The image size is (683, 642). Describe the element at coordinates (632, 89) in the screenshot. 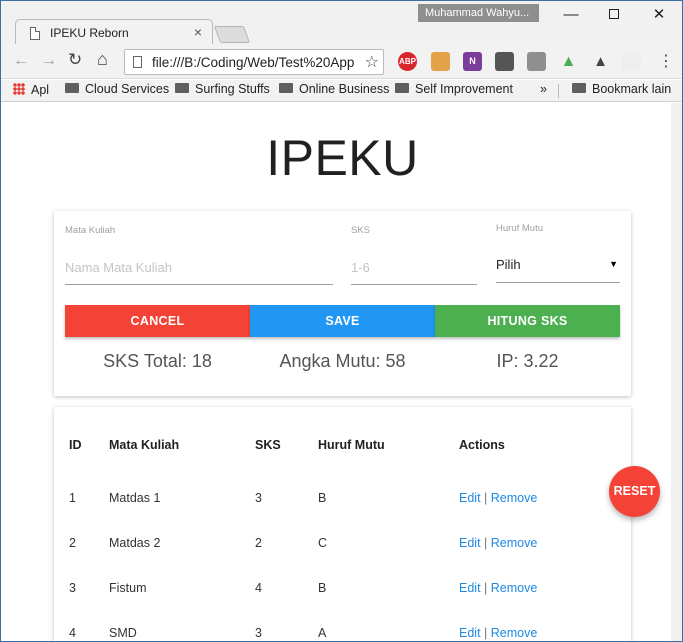

I see `bookmark-label: Bookmark lain` at that location.